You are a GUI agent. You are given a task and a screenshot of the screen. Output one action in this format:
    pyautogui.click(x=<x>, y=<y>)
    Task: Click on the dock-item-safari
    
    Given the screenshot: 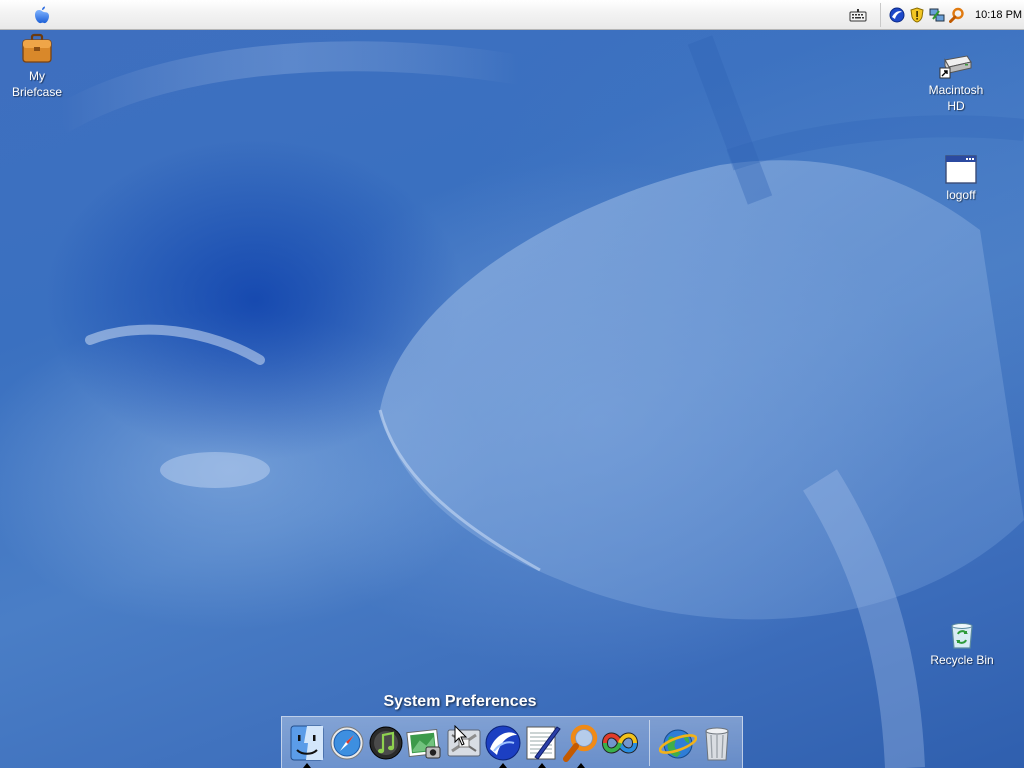 What is the action you would take?
    pyautogui.click(x=347, y=743)
    